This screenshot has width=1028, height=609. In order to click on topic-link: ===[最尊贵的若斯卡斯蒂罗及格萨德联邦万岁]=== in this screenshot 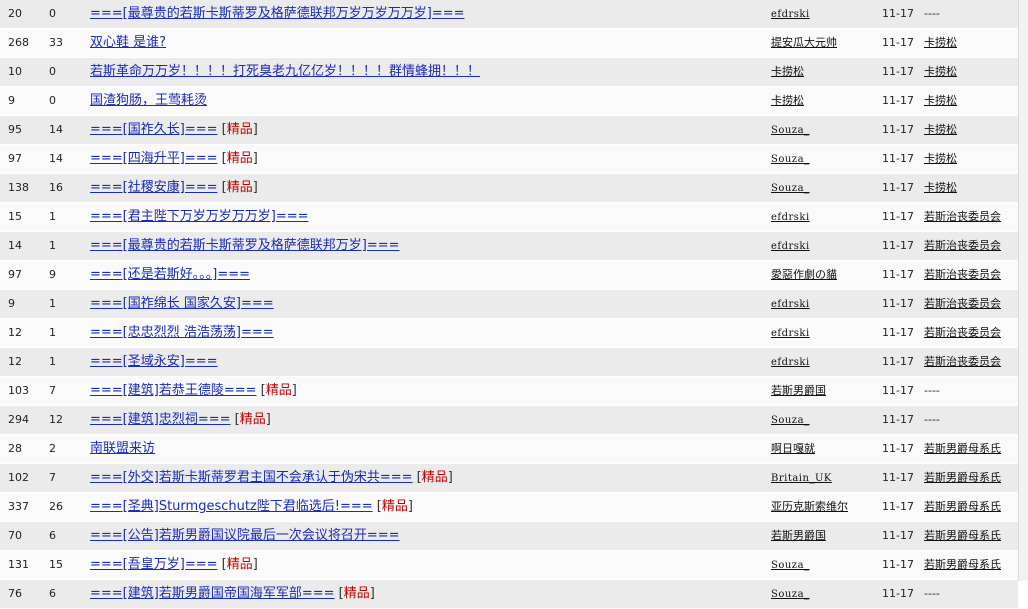, I will do `click(245, 245)`.